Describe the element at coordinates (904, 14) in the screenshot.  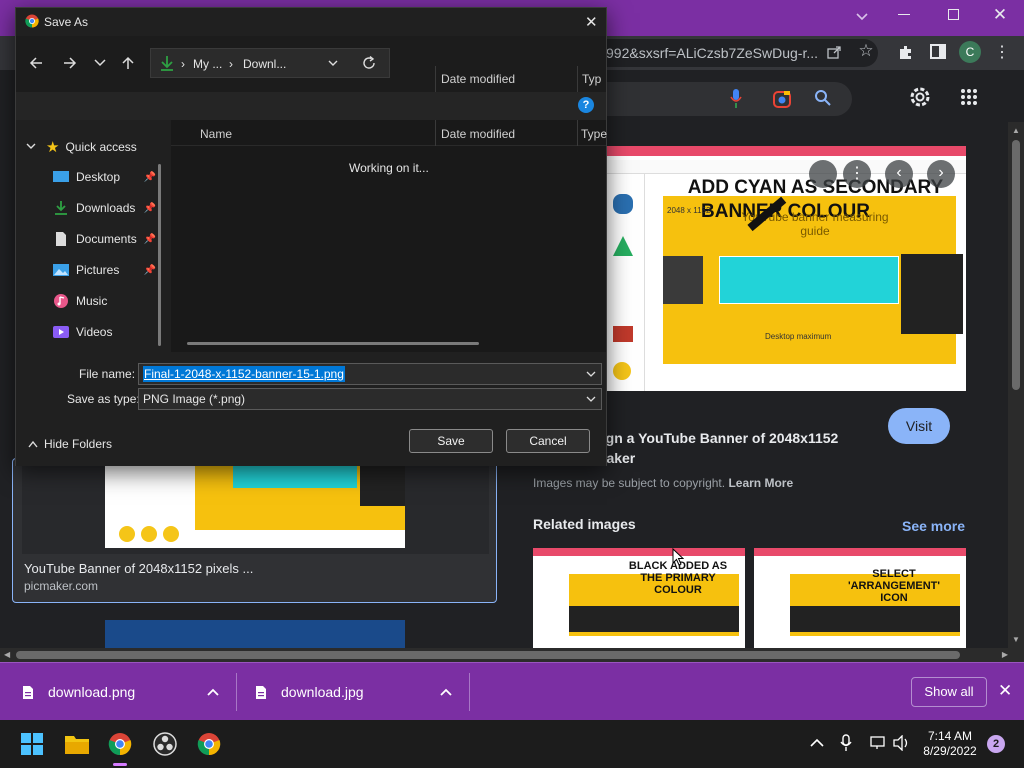
I see `minimize-window-icon` at that location.